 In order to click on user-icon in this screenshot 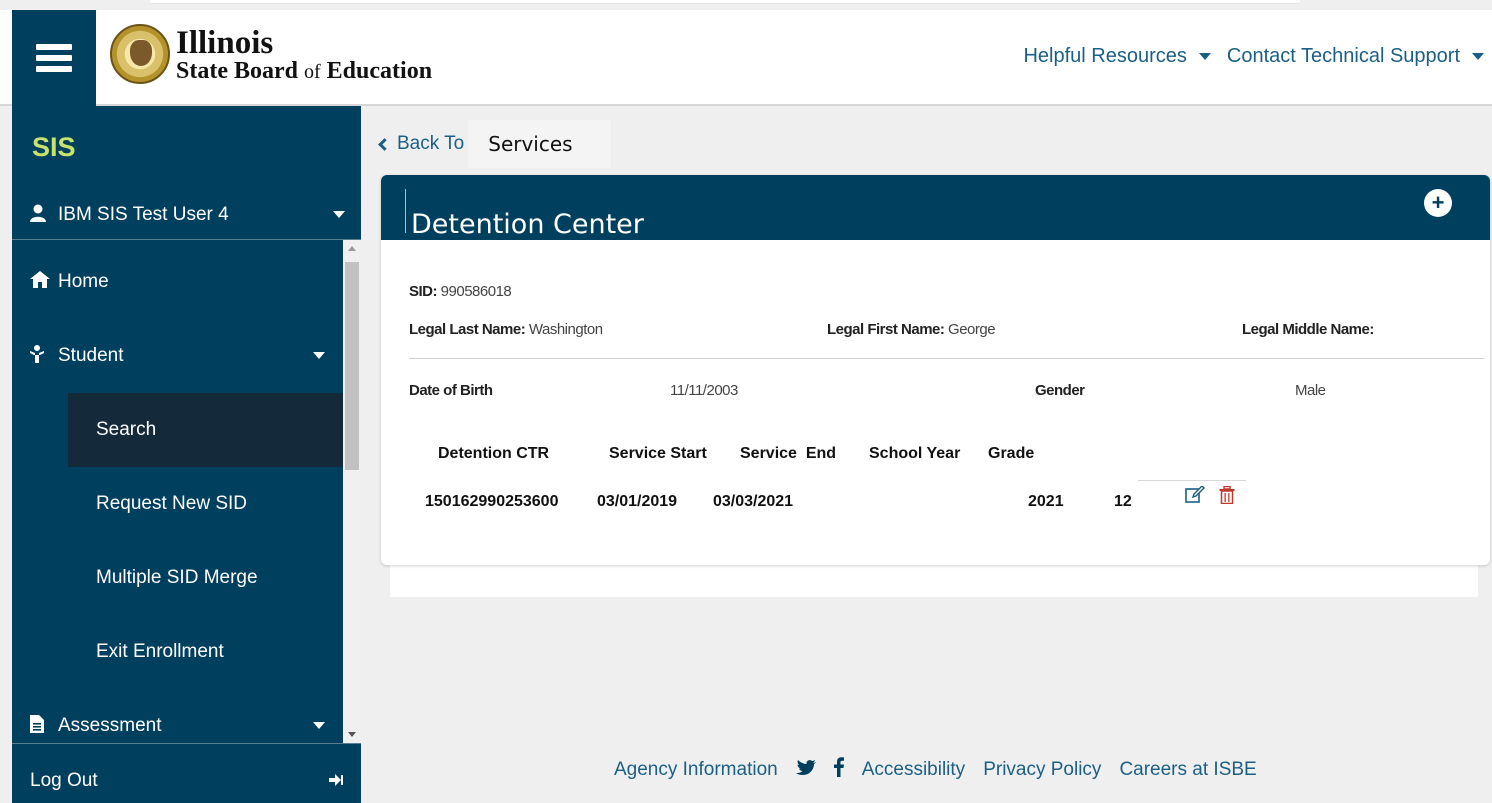, I will do `click(41, 215)`.